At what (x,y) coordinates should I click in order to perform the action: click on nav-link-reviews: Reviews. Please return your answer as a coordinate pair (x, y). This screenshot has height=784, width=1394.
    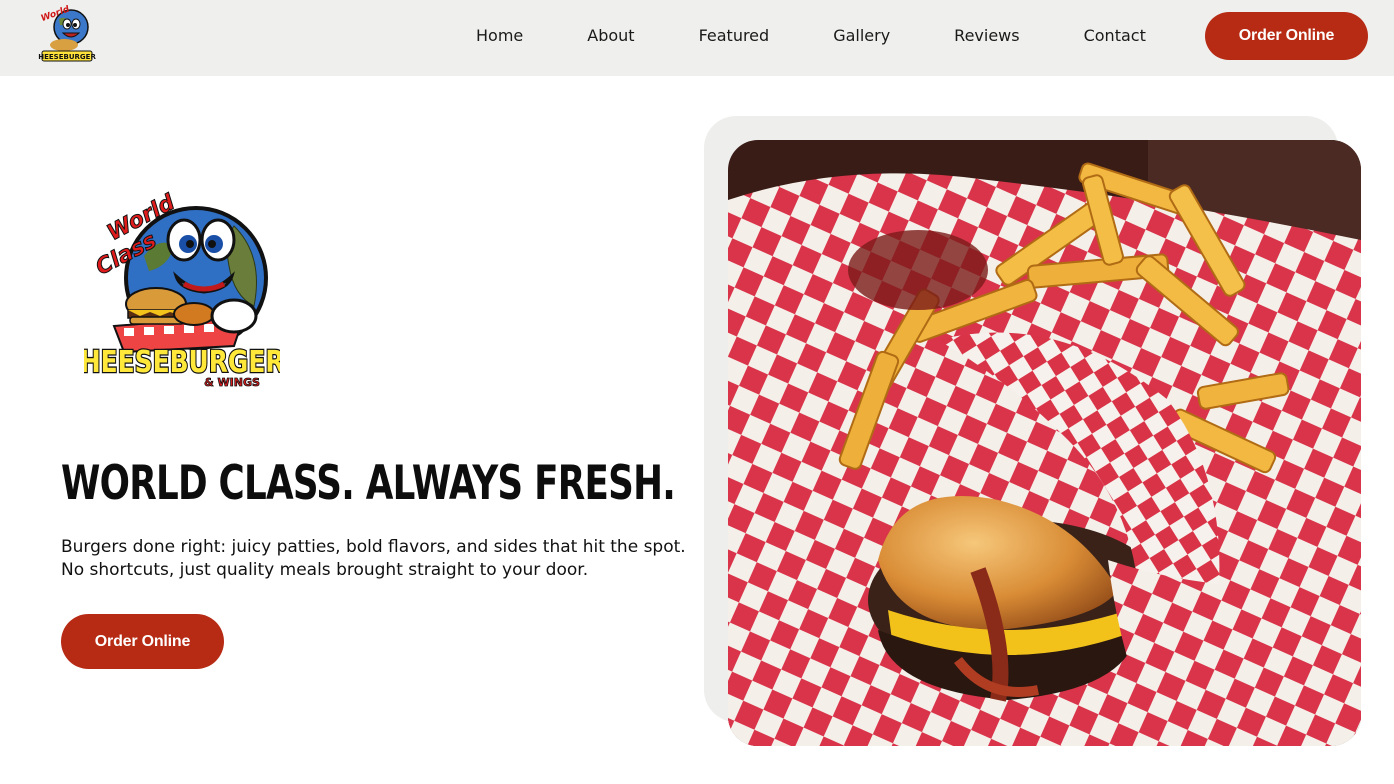
    Looking at the image, I should click on (986, 35).